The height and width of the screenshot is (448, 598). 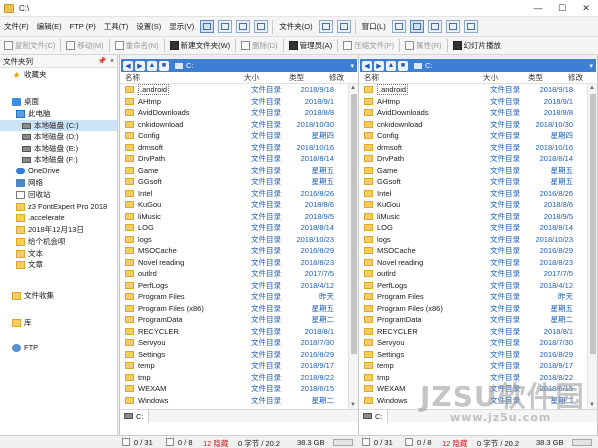 What do you see at coordinates (58, 125) in the screenshot?
I see `tree-node: 本地磁盘 (C:)` at bounding box center [58, 125].